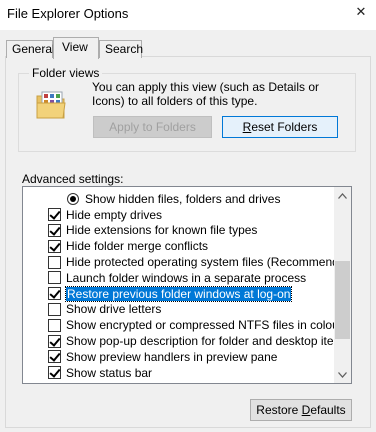  Describe the element at coordinates (109, 372) in the screenshot. I see `list-item-label: Show status bar` at that location.